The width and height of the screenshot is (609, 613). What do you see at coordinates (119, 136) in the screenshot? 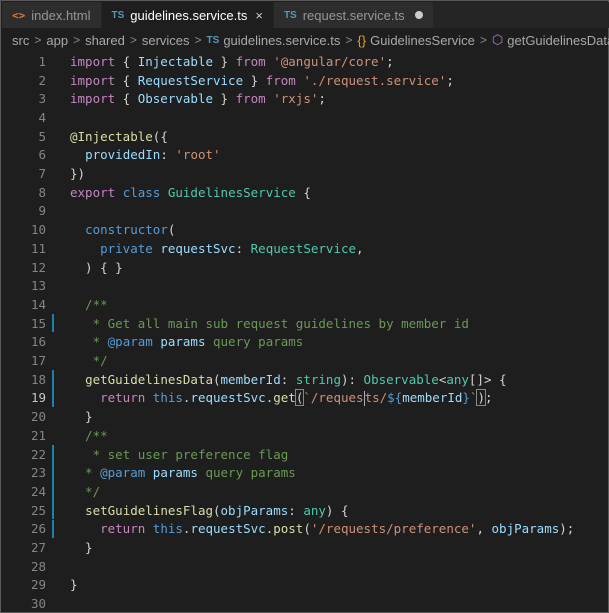
I see `line-code: @Injectable({` at bounding box center [119, 136].